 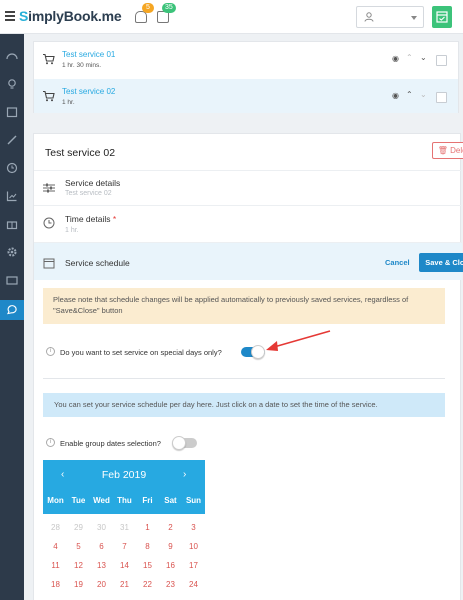 What do you see at coordinates (147, 500) in the screenshot?
I see `weekday-label: Fri` at bounding box center [147, 500].